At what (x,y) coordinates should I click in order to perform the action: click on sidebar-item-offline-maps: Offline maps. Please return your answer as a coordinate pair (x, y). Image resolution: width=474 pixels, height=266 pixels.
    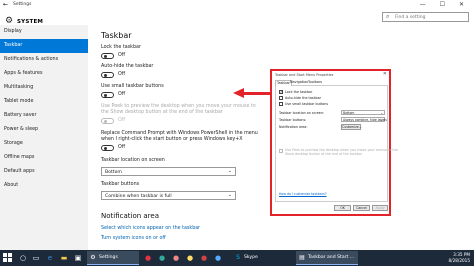
    Looking at the image, I should click on (44, 158).